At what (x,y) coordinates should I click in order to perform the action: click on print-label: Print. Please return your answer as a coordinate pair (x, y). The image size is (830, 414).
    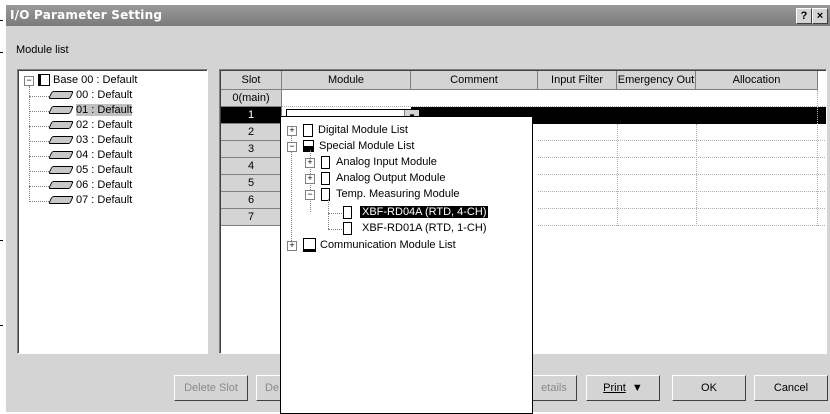
    Looking at the image, I should click on (614, 388).